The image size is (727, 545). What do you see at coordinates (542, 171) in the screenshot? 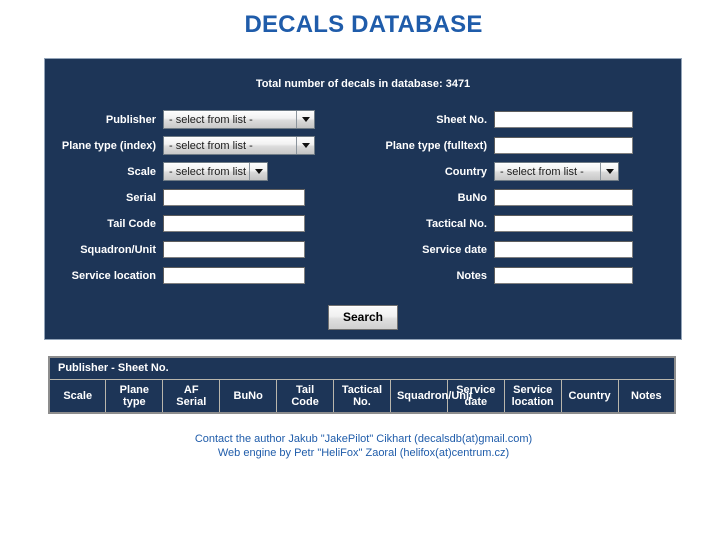
I see `country-select-value: - select from list -` at bounding box center [542, 171].